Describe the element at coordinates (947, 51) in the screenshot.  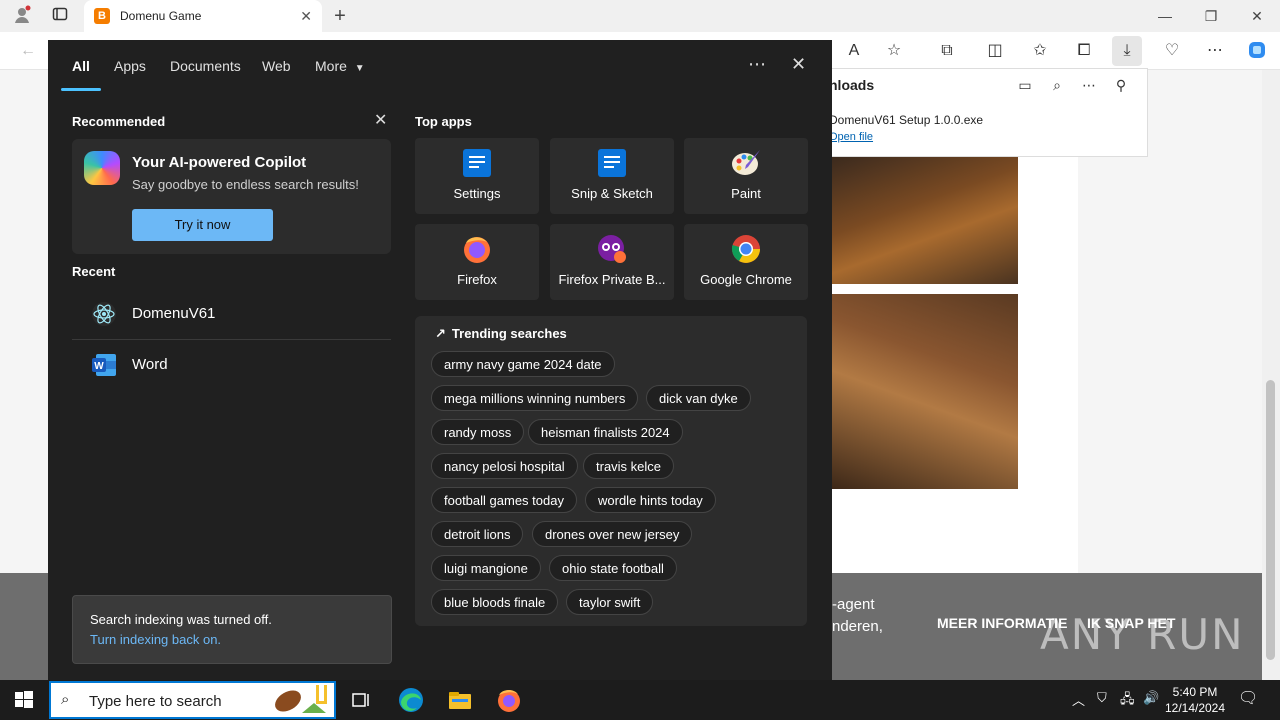
I see `extensions-icon: ⧉` at that location.